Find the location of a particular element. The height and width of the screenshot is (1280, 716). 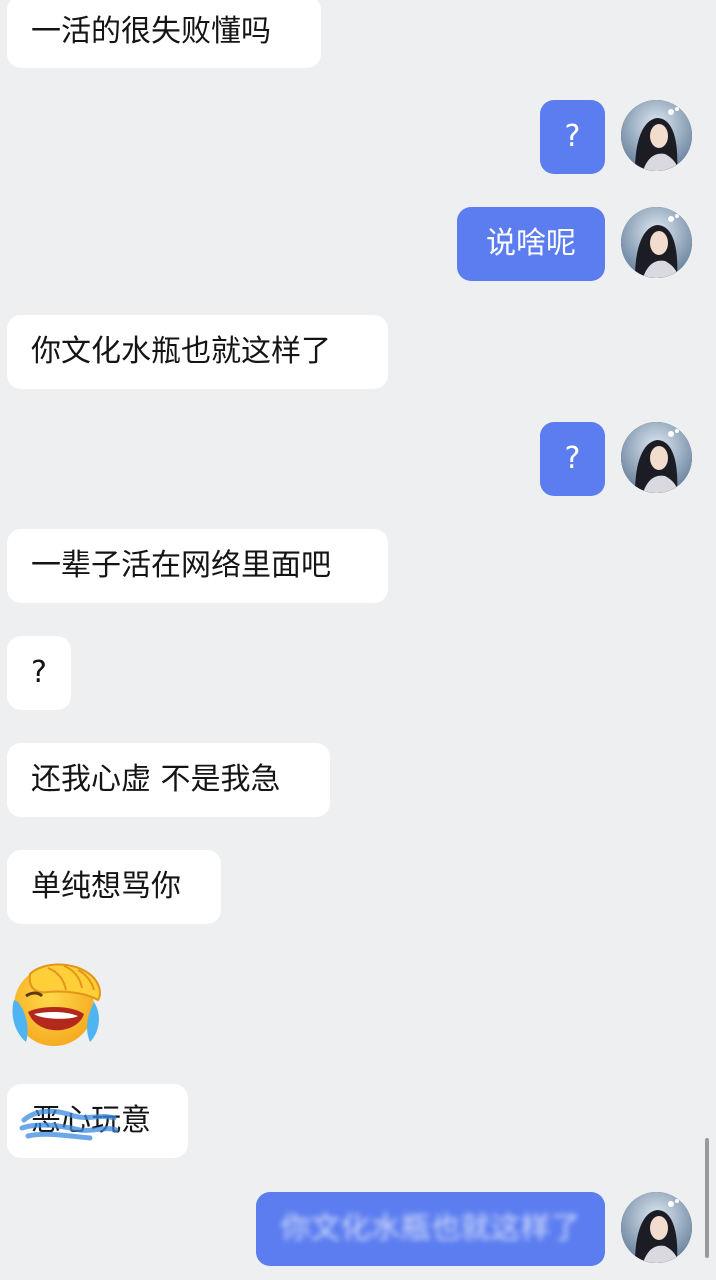

incoming-message: 一活的很失败懂吗 is located at coordinates (164, 34).